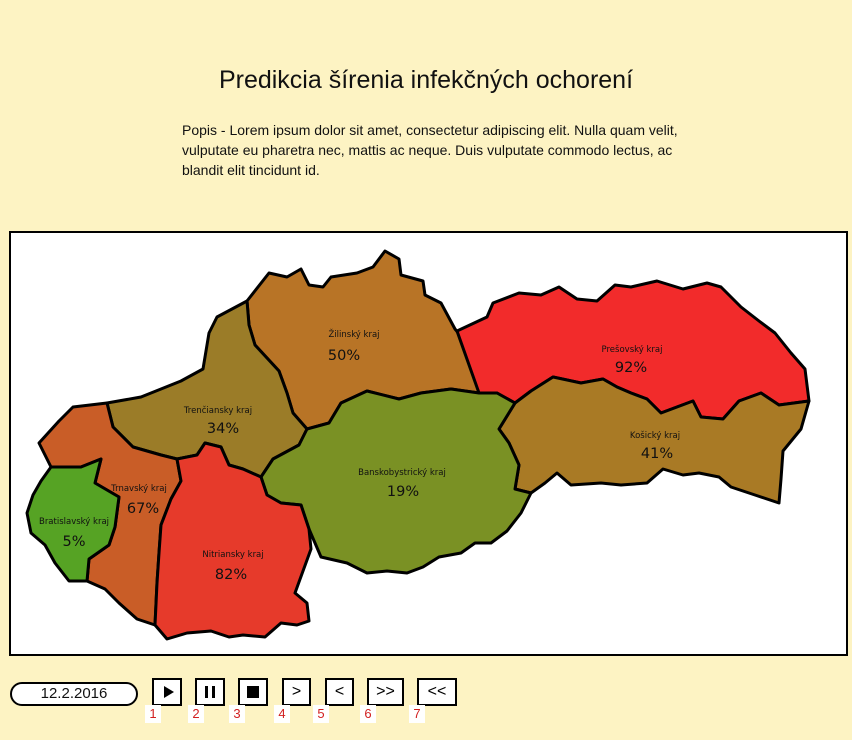 This screenshot has height=740, width=852. Describe the element at coordinates (282, 714) in the screenshot. I see `control-number: 4` at that location.